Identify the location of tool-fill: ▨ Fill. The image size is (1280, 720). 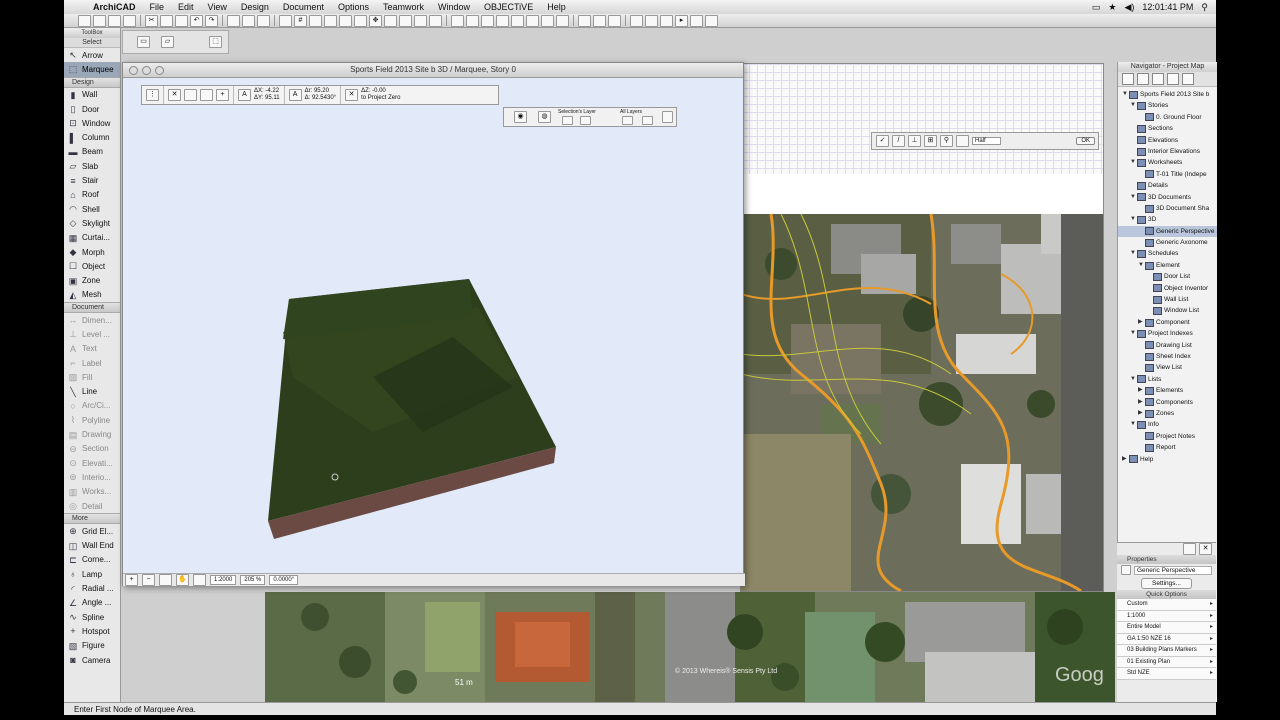
(92, 377).